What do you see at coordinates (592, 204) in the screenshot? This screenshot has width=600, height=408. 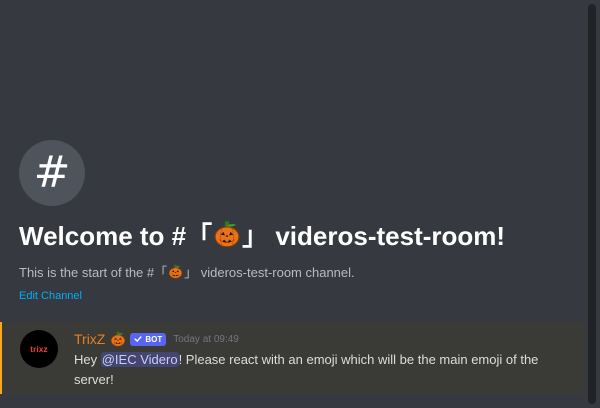 I see `scrollbar` at bounding box center [592, 204].